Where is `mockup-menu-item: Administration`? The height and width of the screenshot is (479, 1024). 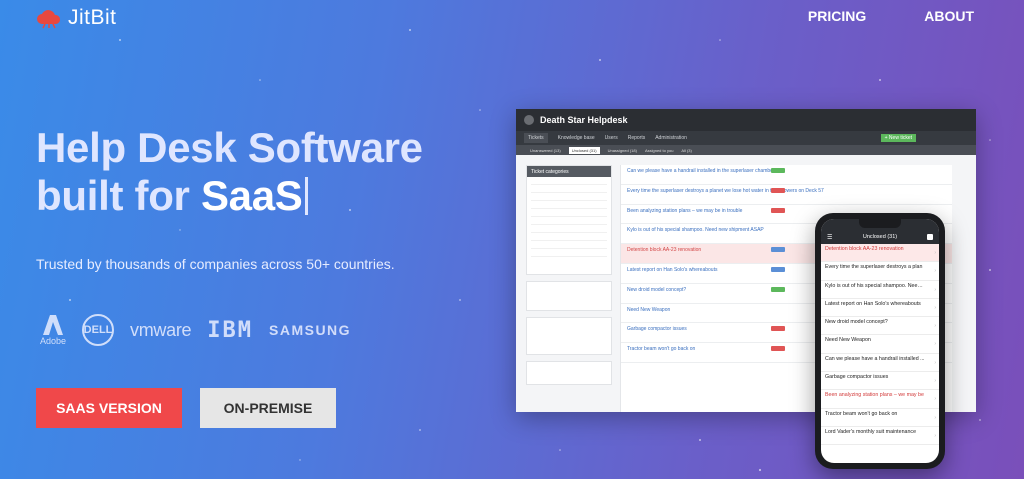 mockup-menu-item: Administration is located at coordinates (671, 138).